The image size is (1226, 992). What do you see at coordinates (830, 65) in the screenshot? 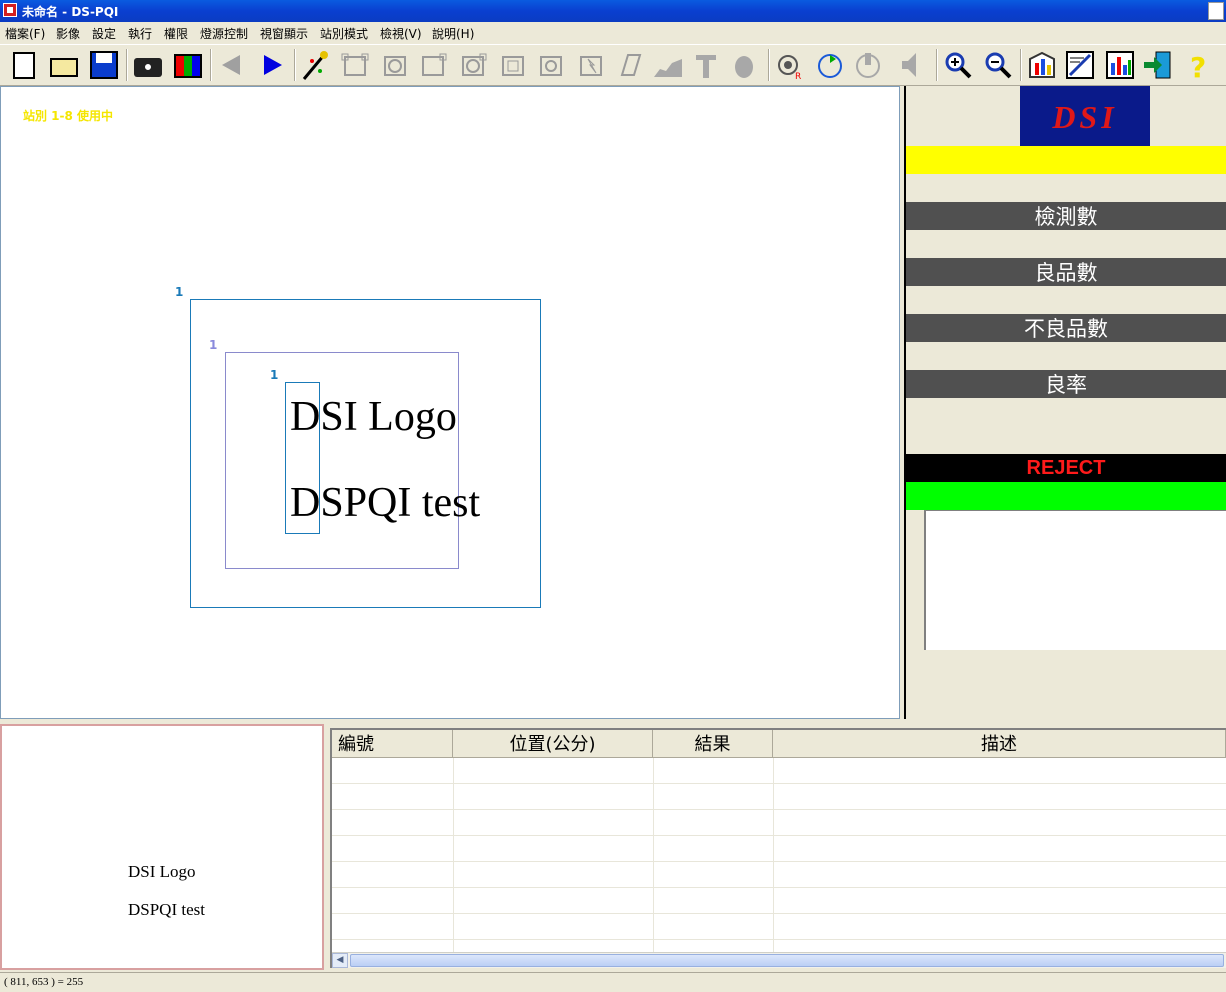
I see `run-cycle-icon` at bounding box center [830, 65].